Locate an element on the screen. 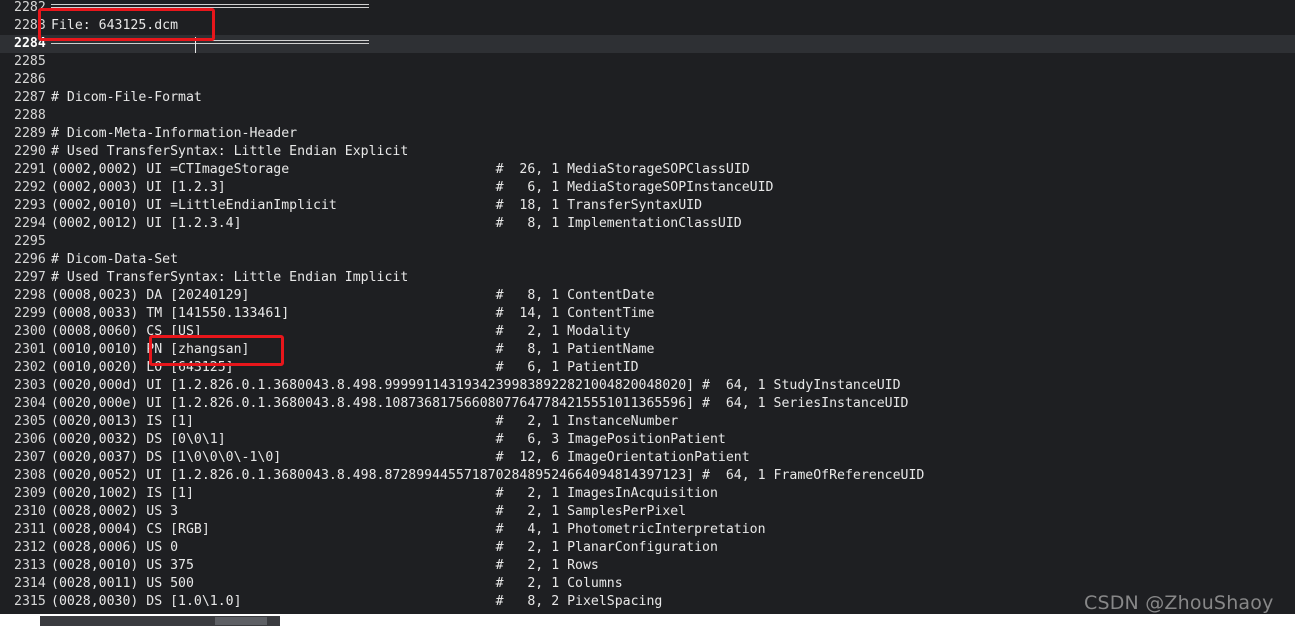 This screenshot has width=1295, height=626. annotation-box-file is located at coordinates (126, 24).